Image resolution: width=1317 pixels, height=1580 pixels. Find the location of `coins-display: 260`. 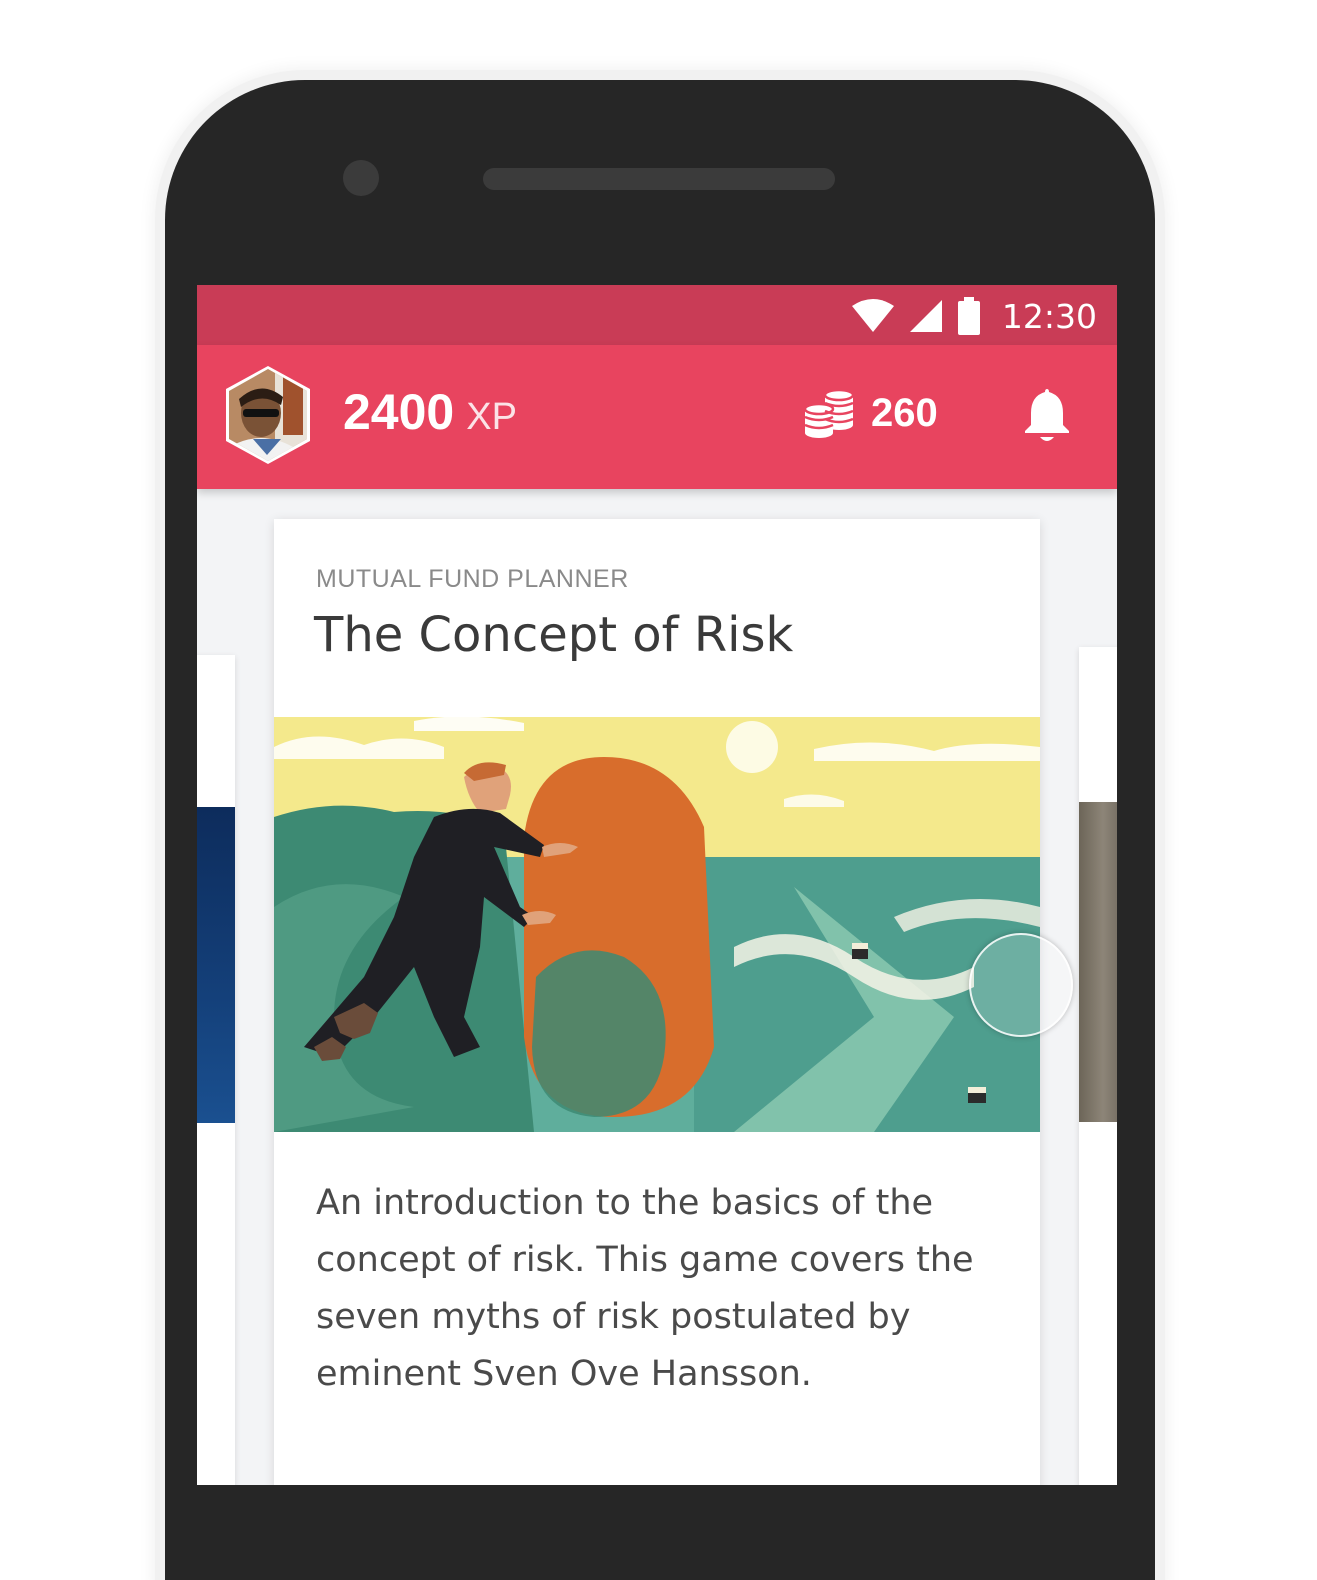

coins-display: 260 is located at coordinates (870, 413).